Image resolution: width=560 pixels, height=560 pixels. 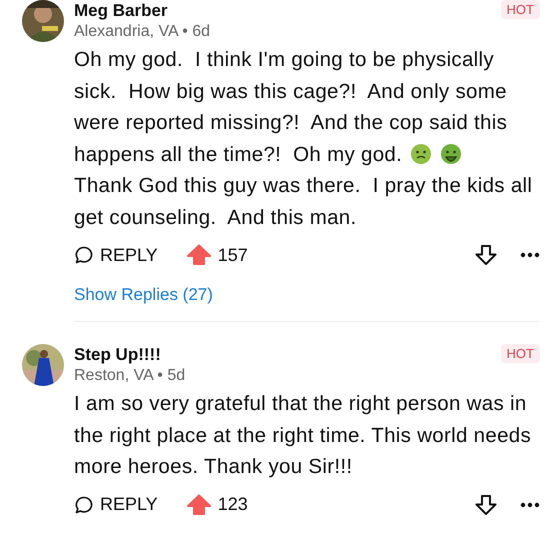 I want to click on author-name: Step Up!!!!, so click(x=117, y=355).